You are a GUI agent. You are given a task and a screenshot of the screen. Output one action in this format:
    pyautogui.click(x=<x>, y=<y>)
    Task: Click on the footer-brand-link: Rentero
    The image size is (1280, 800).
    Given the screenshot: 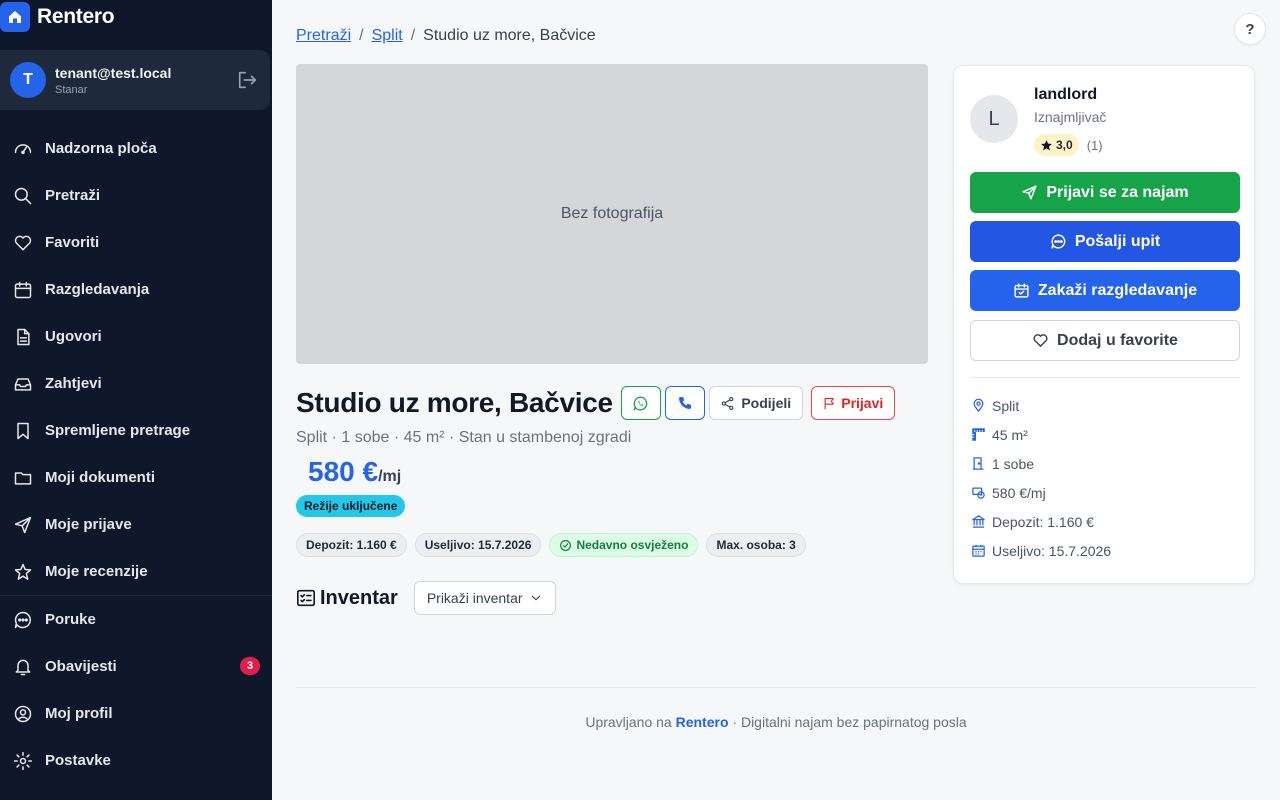 What is the action you would take?
    pyautogui.click(x=702, y=722)
    